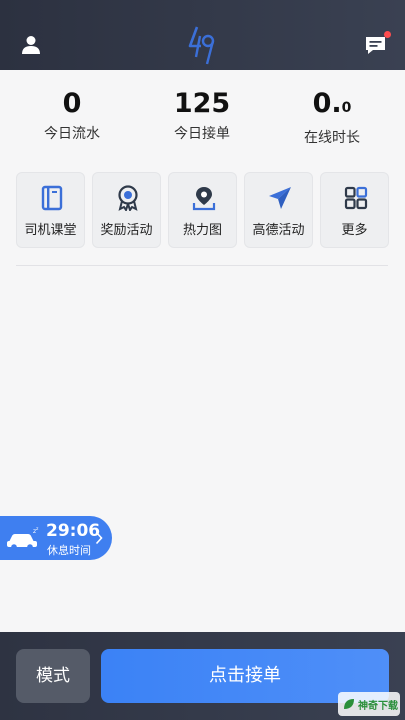 The height and width of the screenshot is (720, 405). What do you see at coordinates (204, 199) in the screenshot?
I see `map-pin-icon` at bounding box center [204, 199].